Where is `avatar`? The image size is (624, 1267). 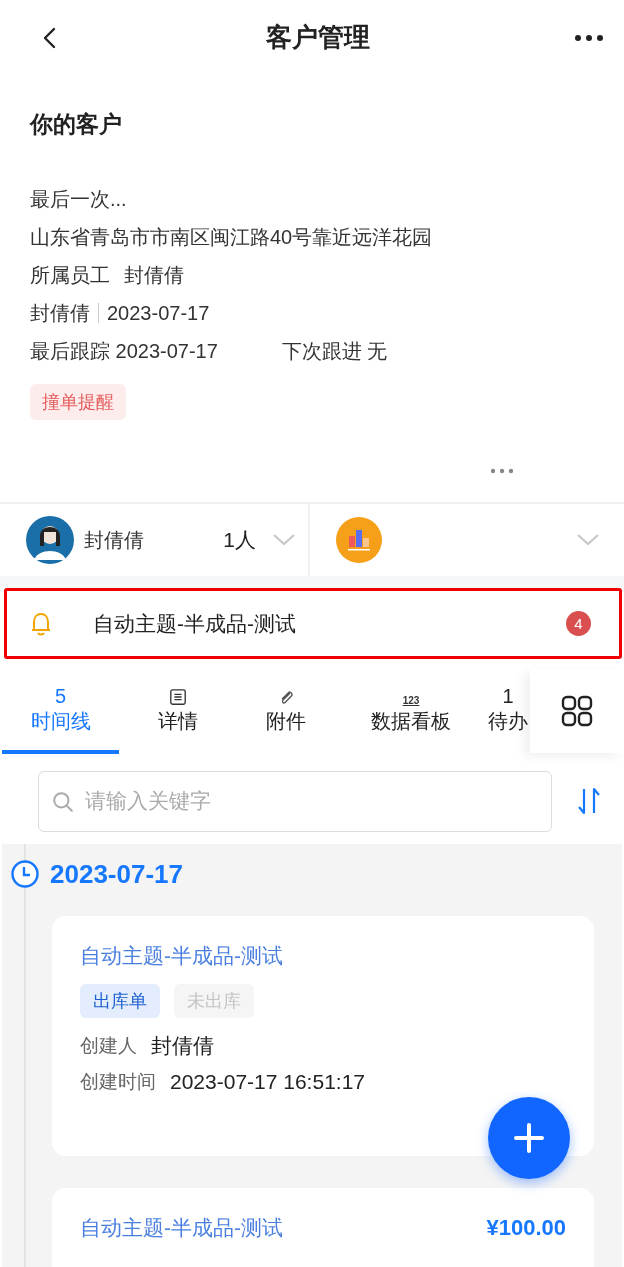
avatar is located at coordinates (50, 540).